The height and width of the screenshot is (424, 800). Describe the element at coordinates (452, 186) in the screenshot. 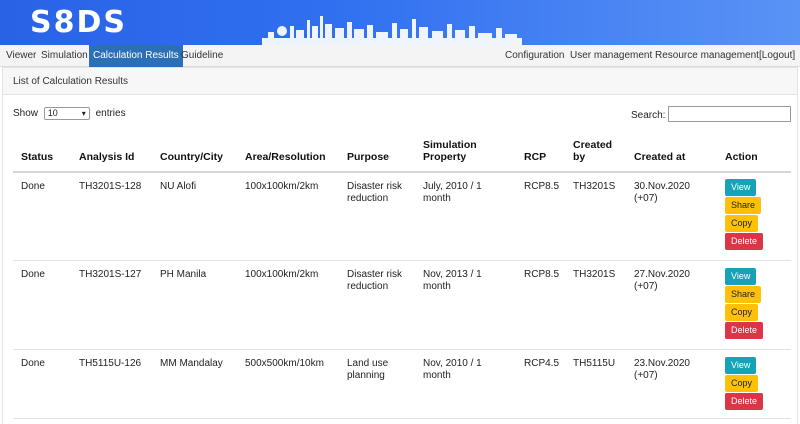

I see `cell-sim-line: July, 2010 / 1` at that location.